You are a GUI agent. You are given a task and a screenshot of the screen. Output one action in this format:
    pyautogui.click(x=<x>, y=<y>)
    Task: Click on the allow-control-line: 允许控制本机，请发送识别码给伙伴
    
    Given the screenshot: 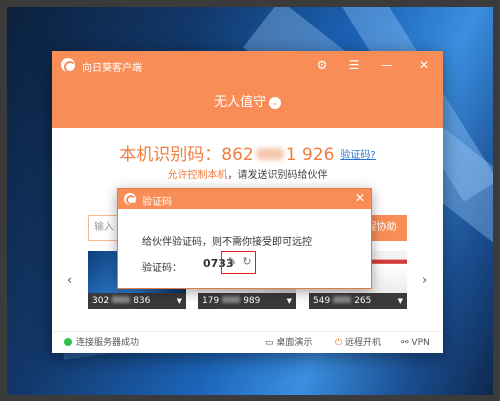 What is the action you would take?
    pyautogui.click(x=247, y=173)
    